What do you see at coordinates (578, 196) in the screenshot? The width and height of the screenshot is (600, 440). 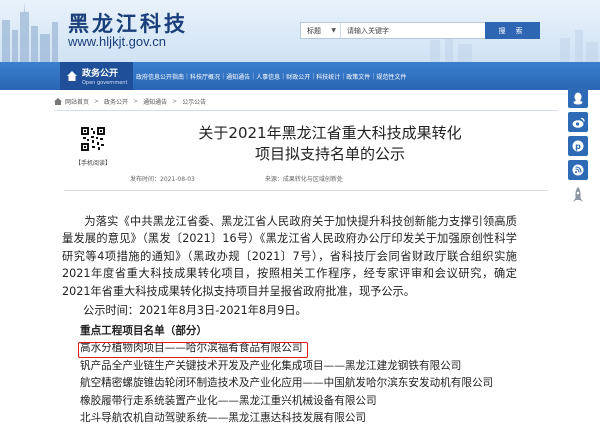 I see `back-to-top-rocket-icon` at bounding box center [578, 196].